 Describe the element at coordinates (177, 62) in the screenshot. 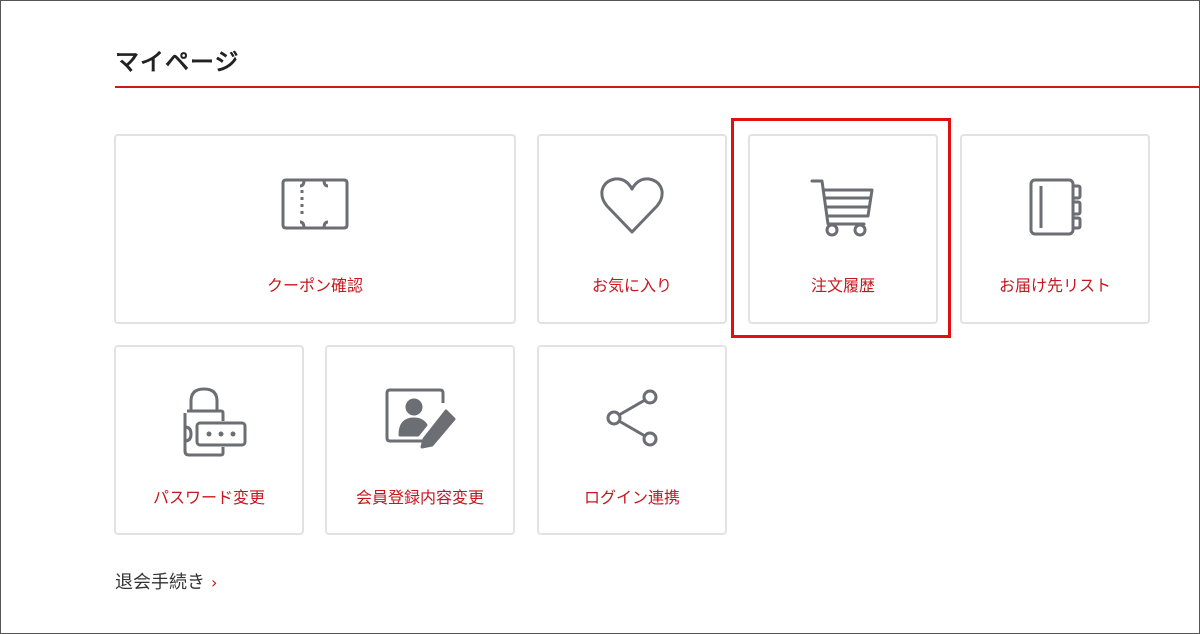

I see `page-title: マイページ` at that location.